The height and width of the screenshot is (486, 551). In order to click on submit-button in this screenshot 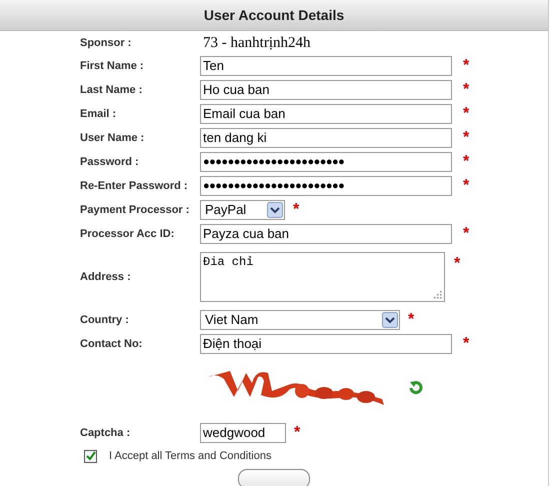, I will do `click(274, 477)`.